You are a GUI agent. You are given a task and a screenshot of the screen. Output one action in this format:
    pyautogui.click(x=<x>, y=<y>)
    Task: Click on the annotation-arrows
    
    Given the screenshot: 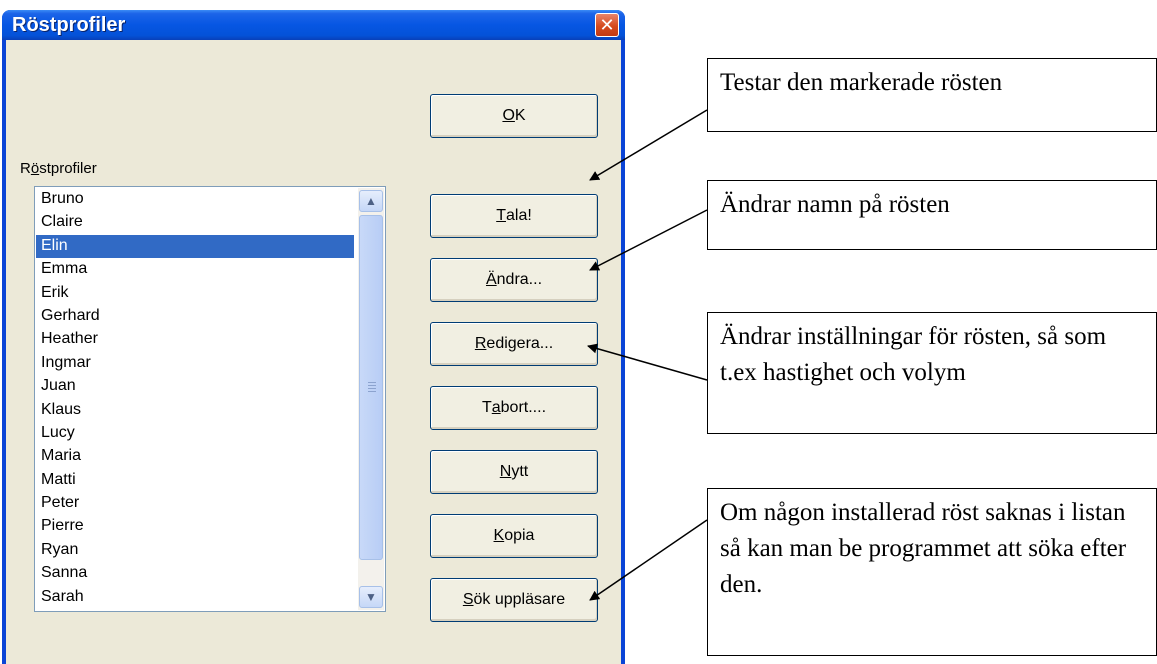 What is the action you would take?
    pyautogui.click(x=647, y=355)
    